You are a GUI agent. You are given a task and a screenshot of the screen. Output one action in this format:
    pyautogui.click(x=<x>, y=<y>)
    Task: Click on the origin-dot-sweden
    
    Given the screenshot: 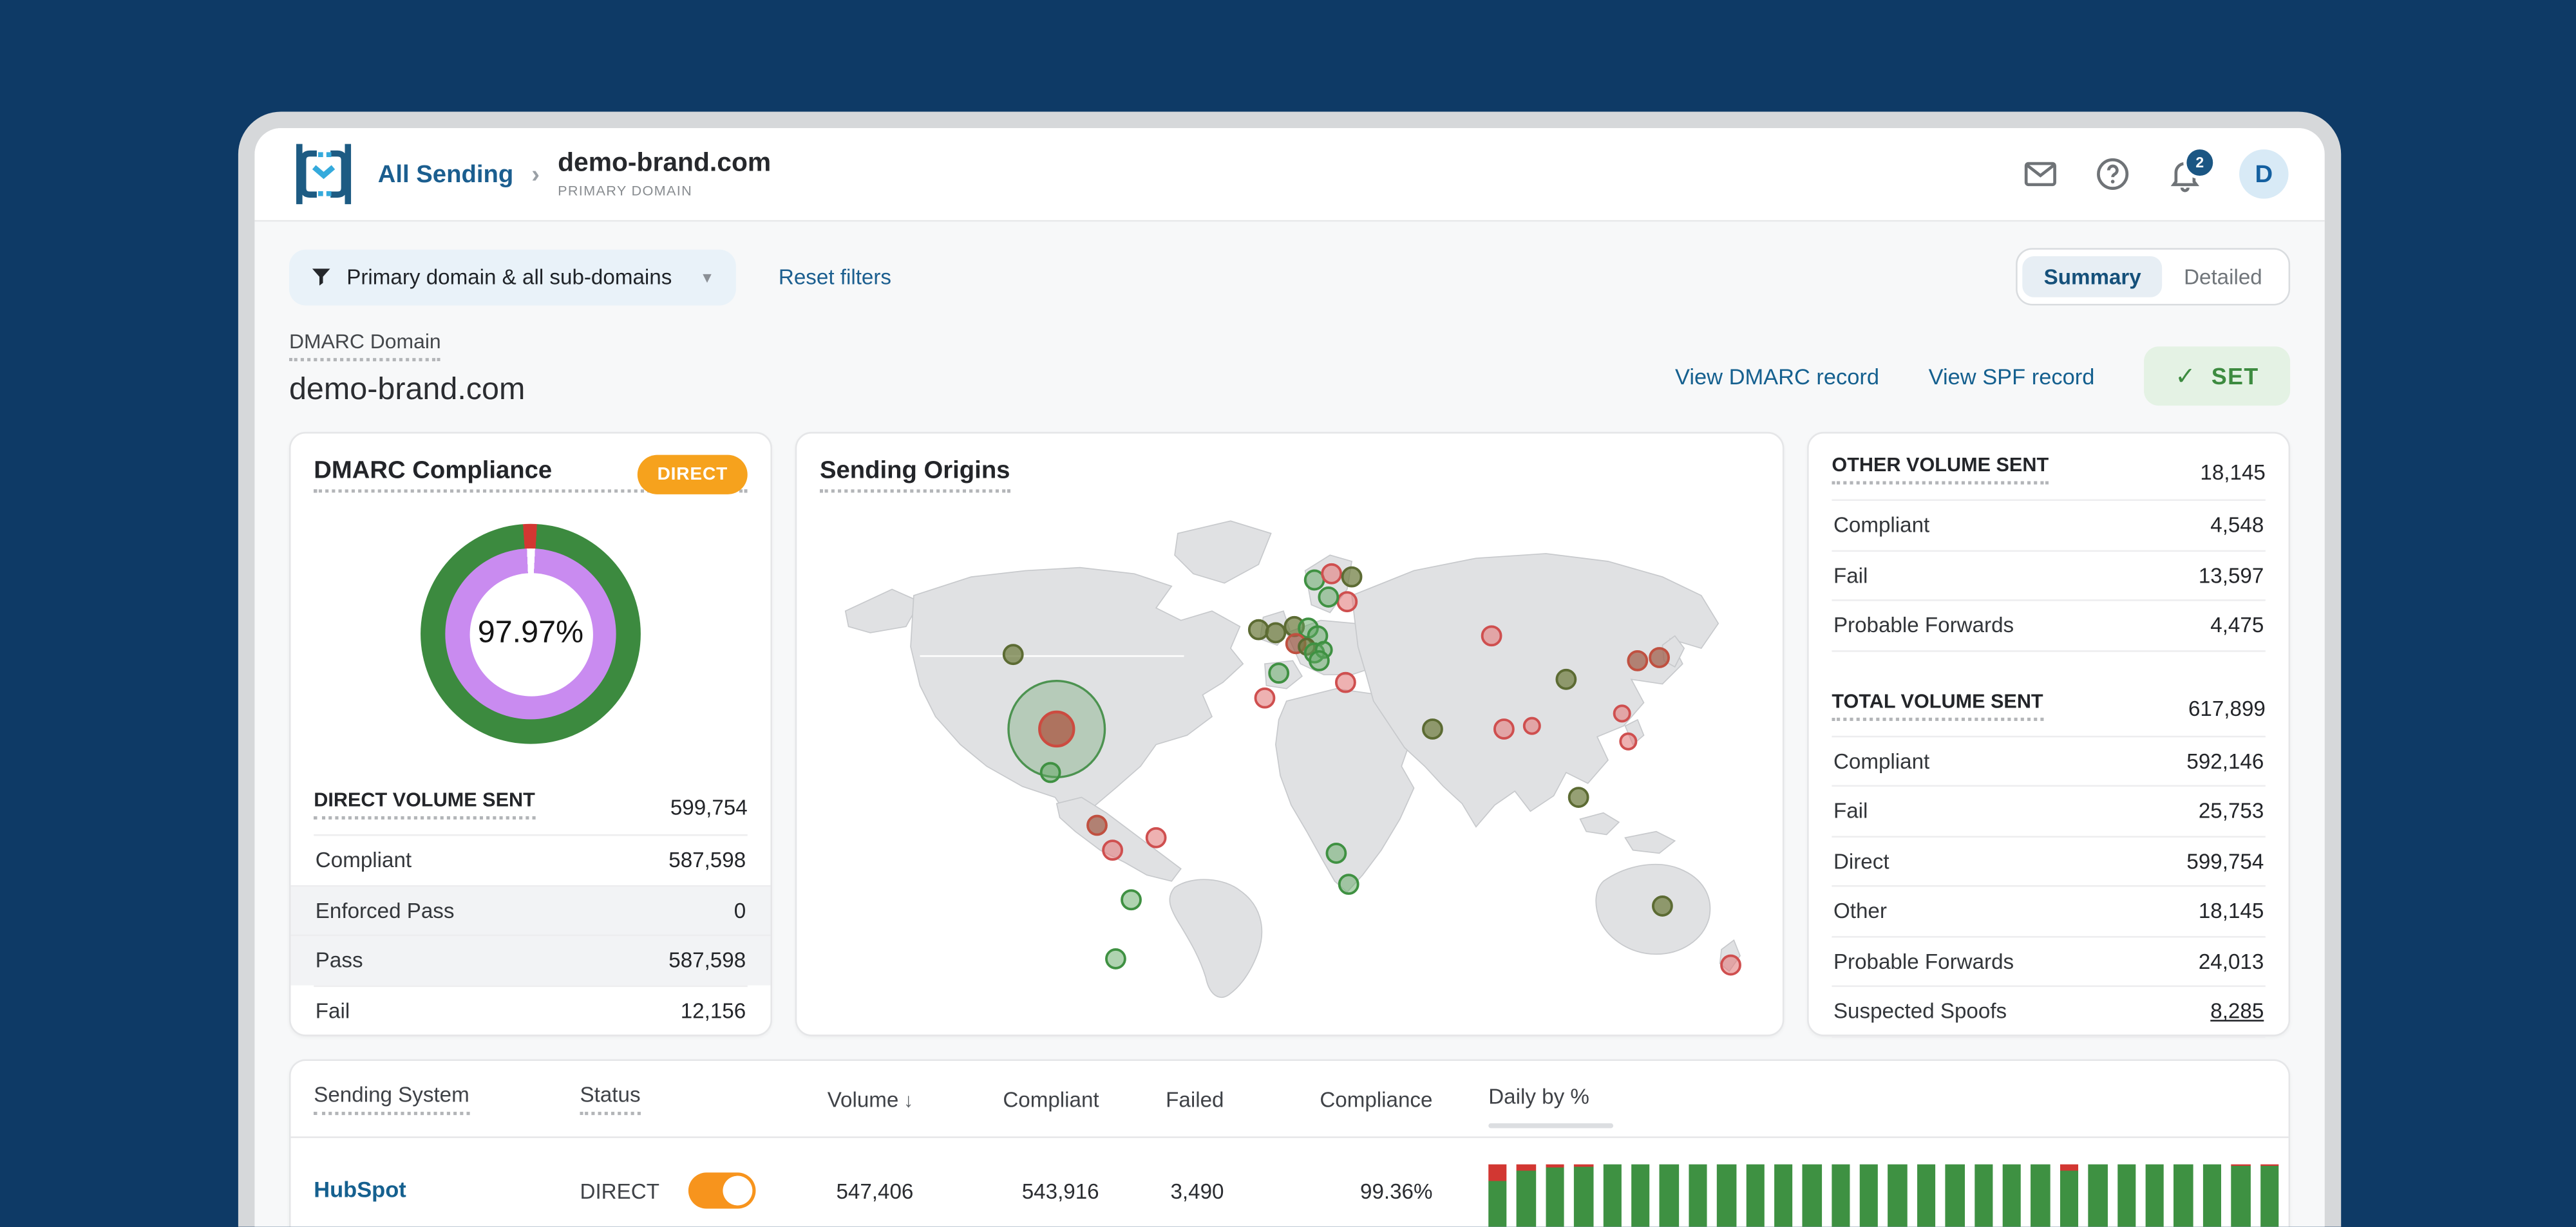 What is the action you would take?
    pyautogui.click(x=1332, y=574)
    